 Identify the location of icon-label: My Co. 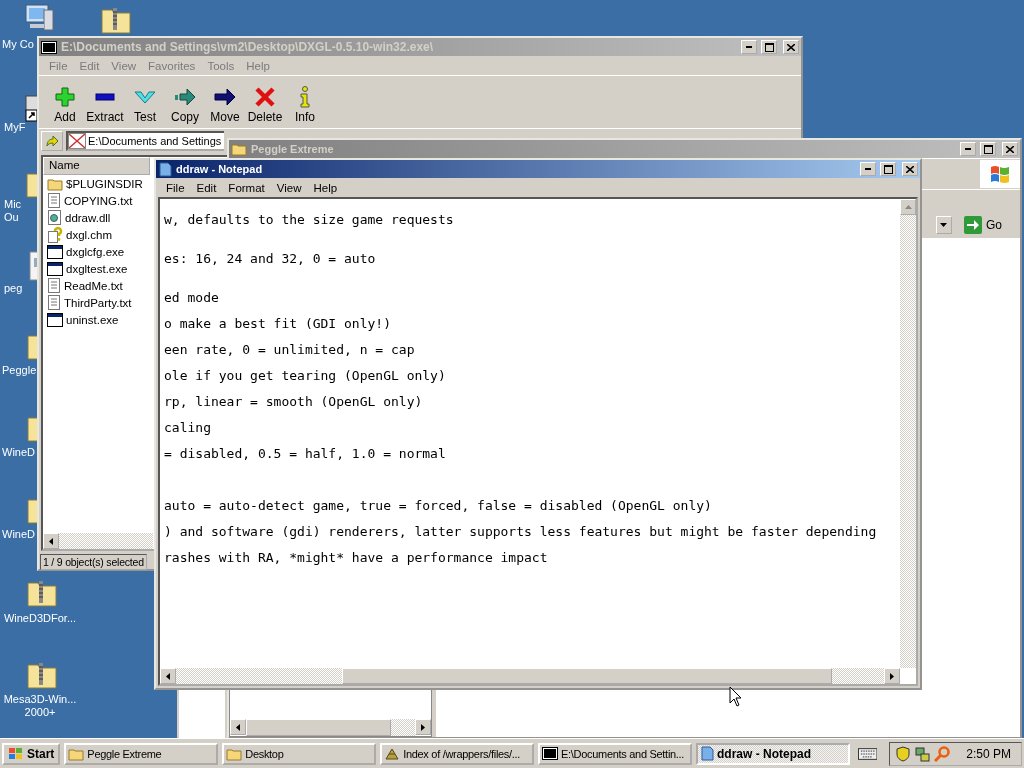
(18, 44).